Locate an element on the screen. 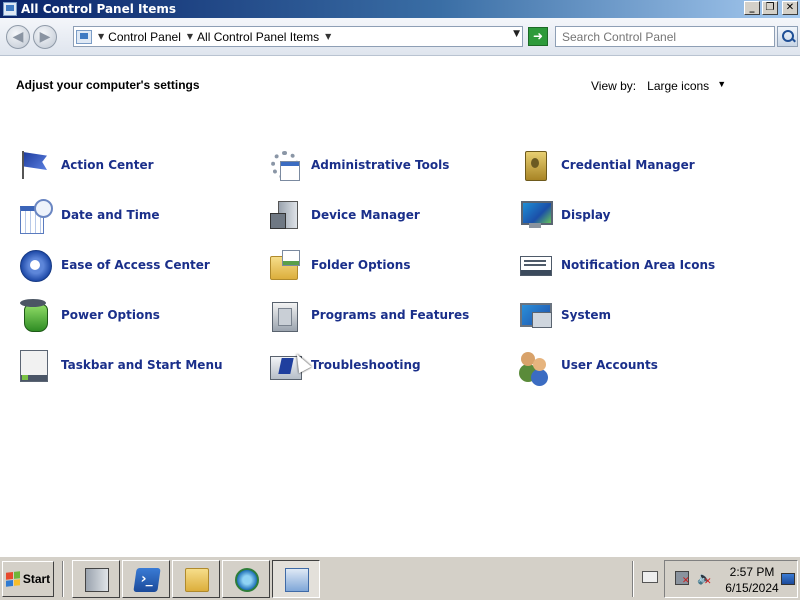 Image resolution: width=800 pixels, height=600 pixels. server-manager-taskbar-button is located at coordinates (96, 579).